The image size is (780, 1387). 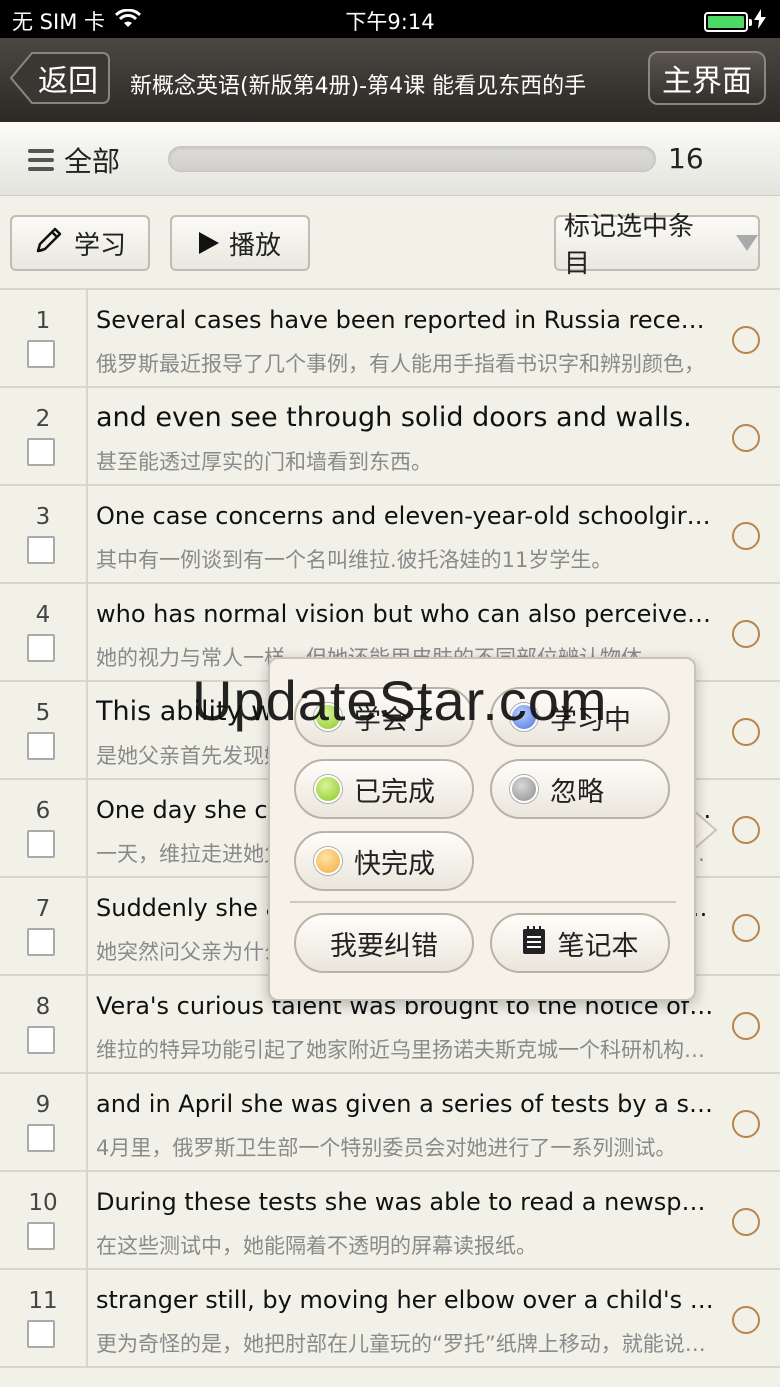 I want to click on nav-bar: 返回 新概念英语(新版第4册)-第4课 能看见东西的手 主界面, so click(x=390, y=80).